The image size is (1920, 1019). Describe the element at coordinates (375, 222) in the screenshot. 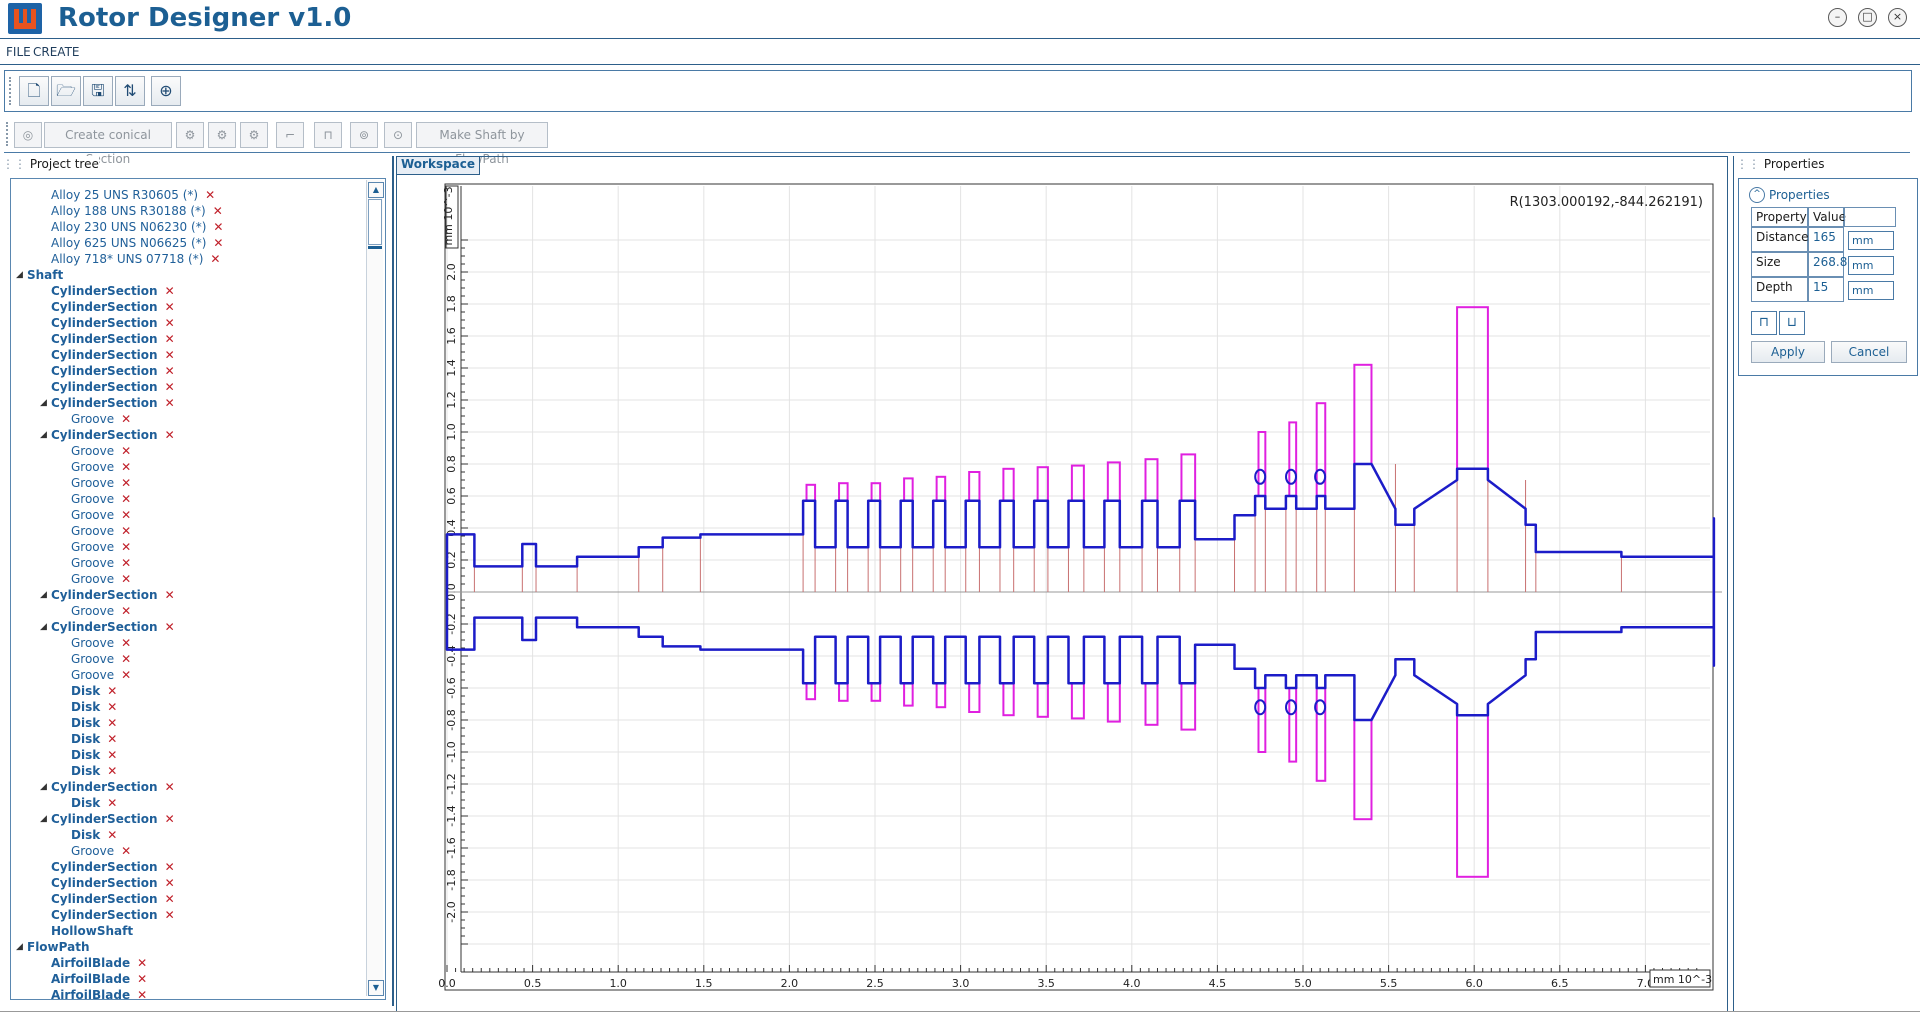

I see `scroll-thumb` at that location.